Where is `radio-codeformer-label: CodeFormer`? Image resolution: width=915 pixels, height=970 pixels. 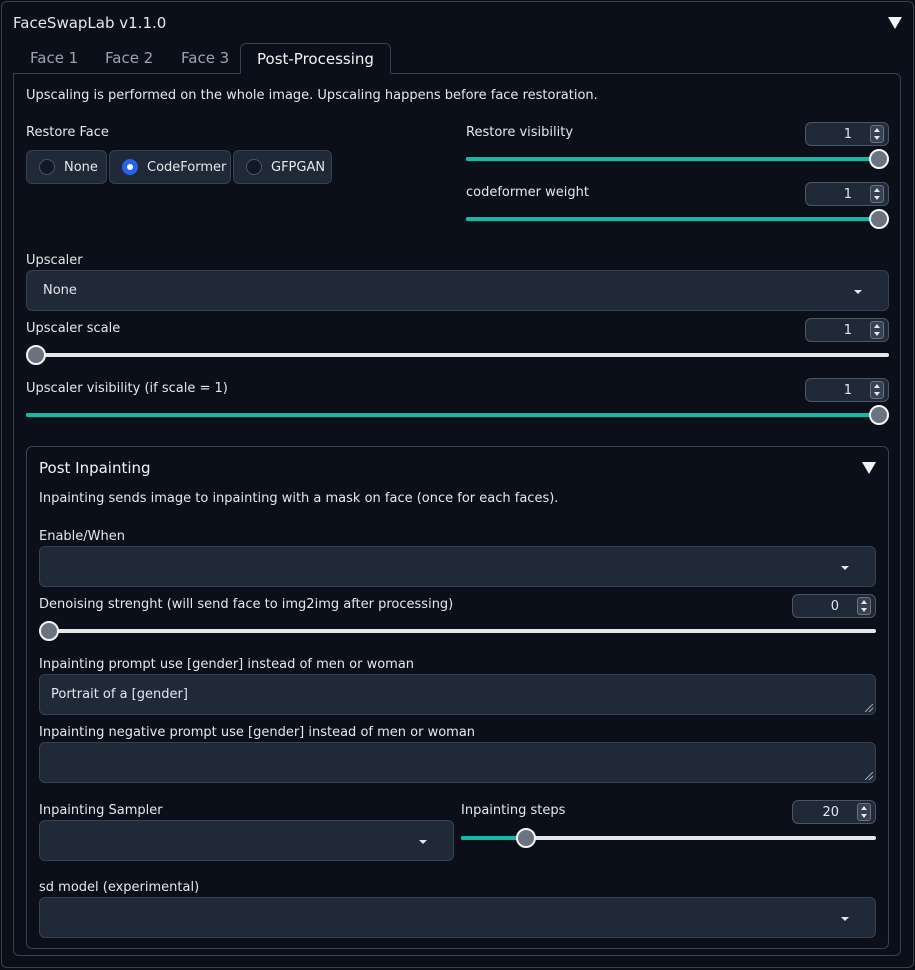 radio-codeformer-label: CodeFormer is located at coordinates (187, 167).